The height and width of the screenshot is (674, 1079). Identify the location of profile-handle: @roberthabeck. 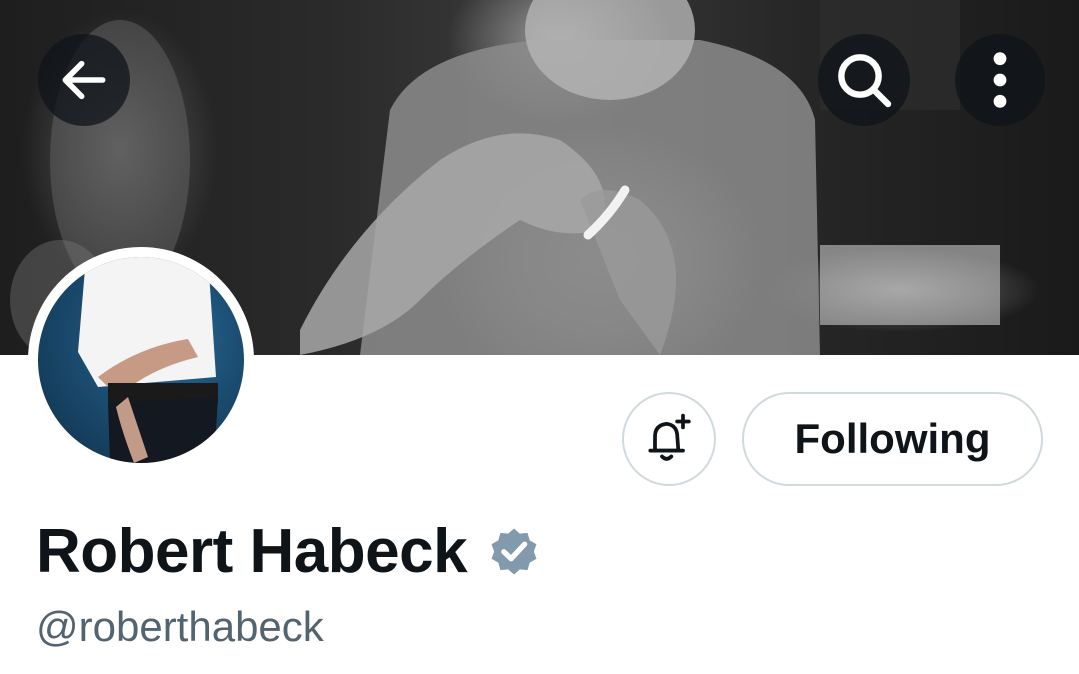
(180, 626).